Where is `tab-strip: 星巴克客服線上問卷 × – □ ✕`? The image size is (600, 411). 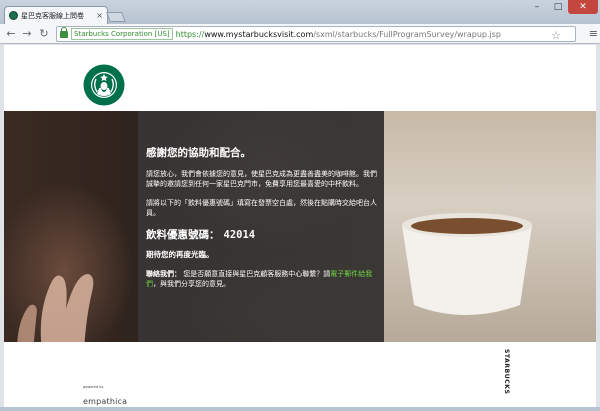
tab-strip: 星巴克客服線上問卷 × – □ ✕ is located at coordinates (300, 12).